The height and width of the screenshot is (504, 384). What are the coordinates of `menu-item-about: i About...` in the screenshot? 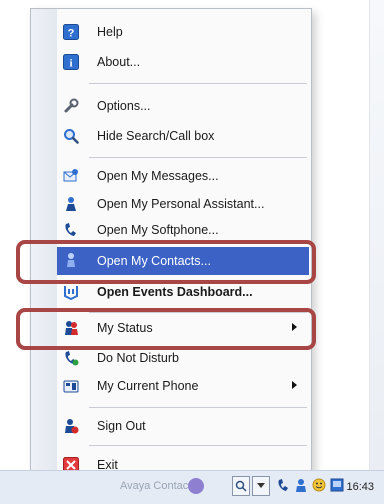 It's located at (183, 62).